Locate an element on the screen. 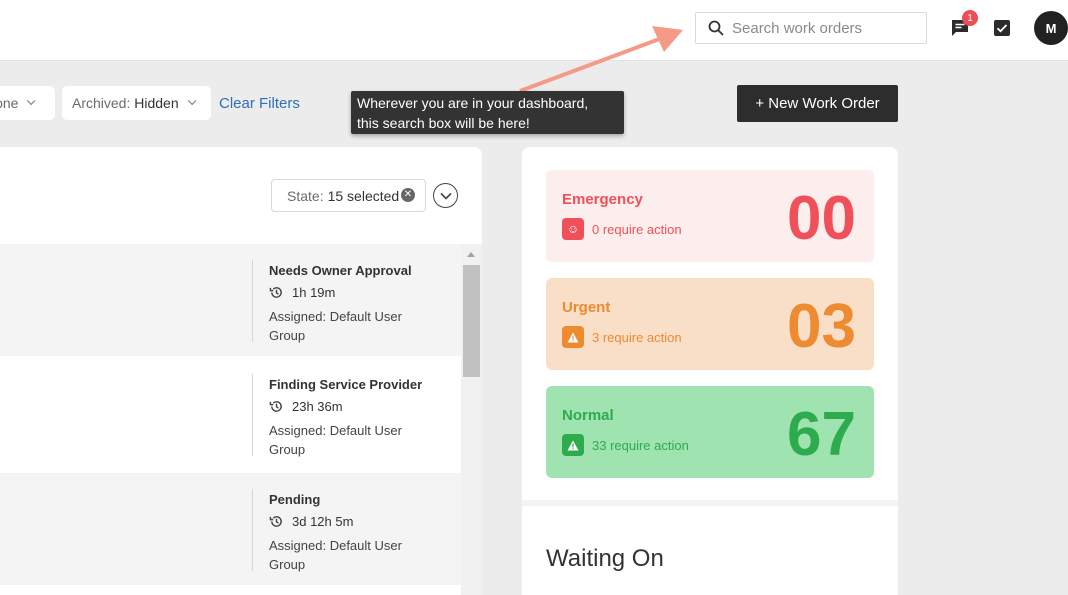 The image size is (1068, 595). normal-label: Normal is located at coordinates (588, 415).